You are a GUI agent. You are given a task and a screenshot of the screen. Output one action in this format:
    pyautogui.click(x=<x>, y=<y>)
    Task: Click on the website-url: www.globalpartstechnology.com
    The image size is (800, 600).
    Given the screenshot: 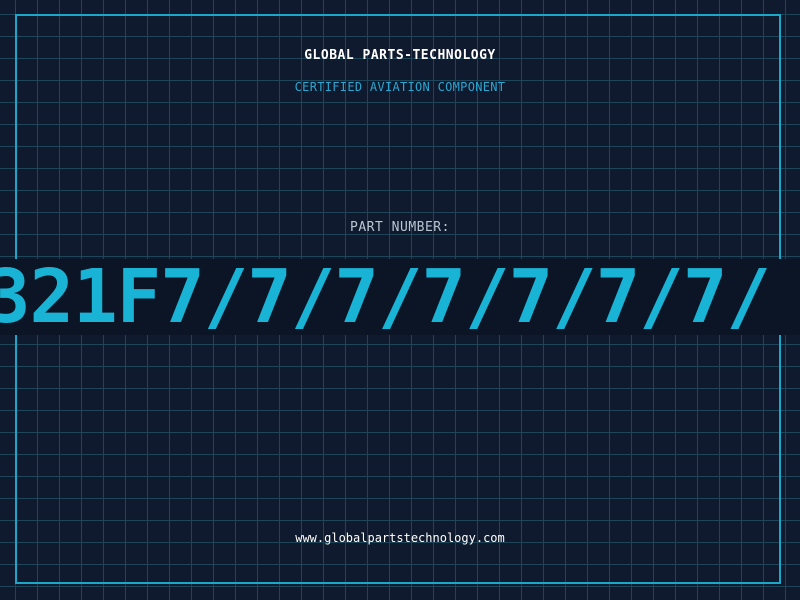 What is the action you would take?
    pyautogui.click(x=400, y=538)
    